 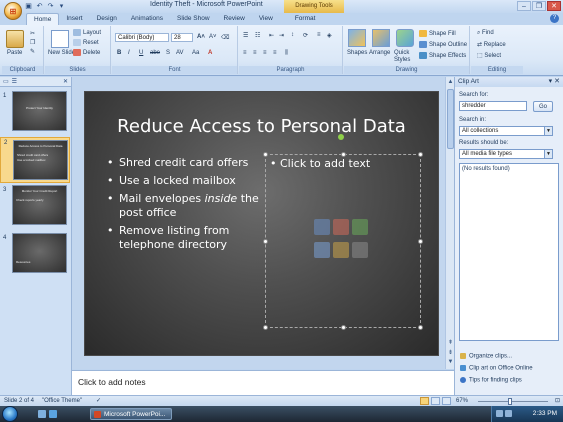 What do you see at coordinates (446, 401) in the screenshot?
I see `slide-show-icon` at bounding box center [446, 401].